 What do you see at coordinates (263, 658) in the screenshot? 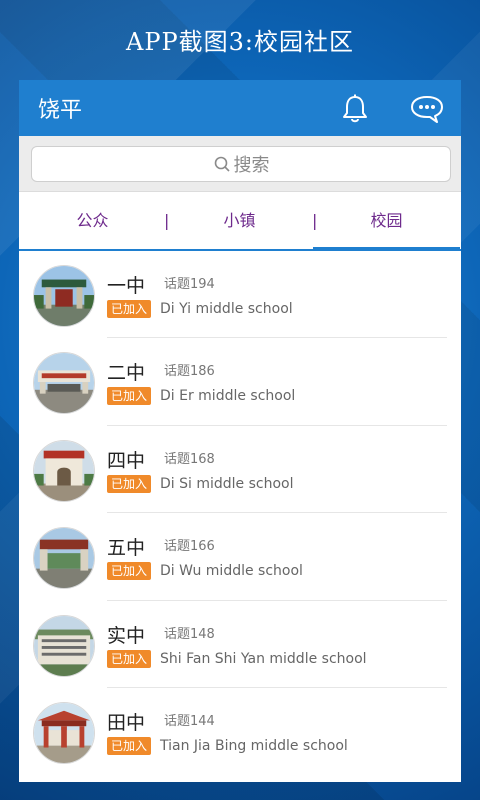
I see `school-english-name: Shi Fan Shi Yan middle school` at bounding box center [263, 658].